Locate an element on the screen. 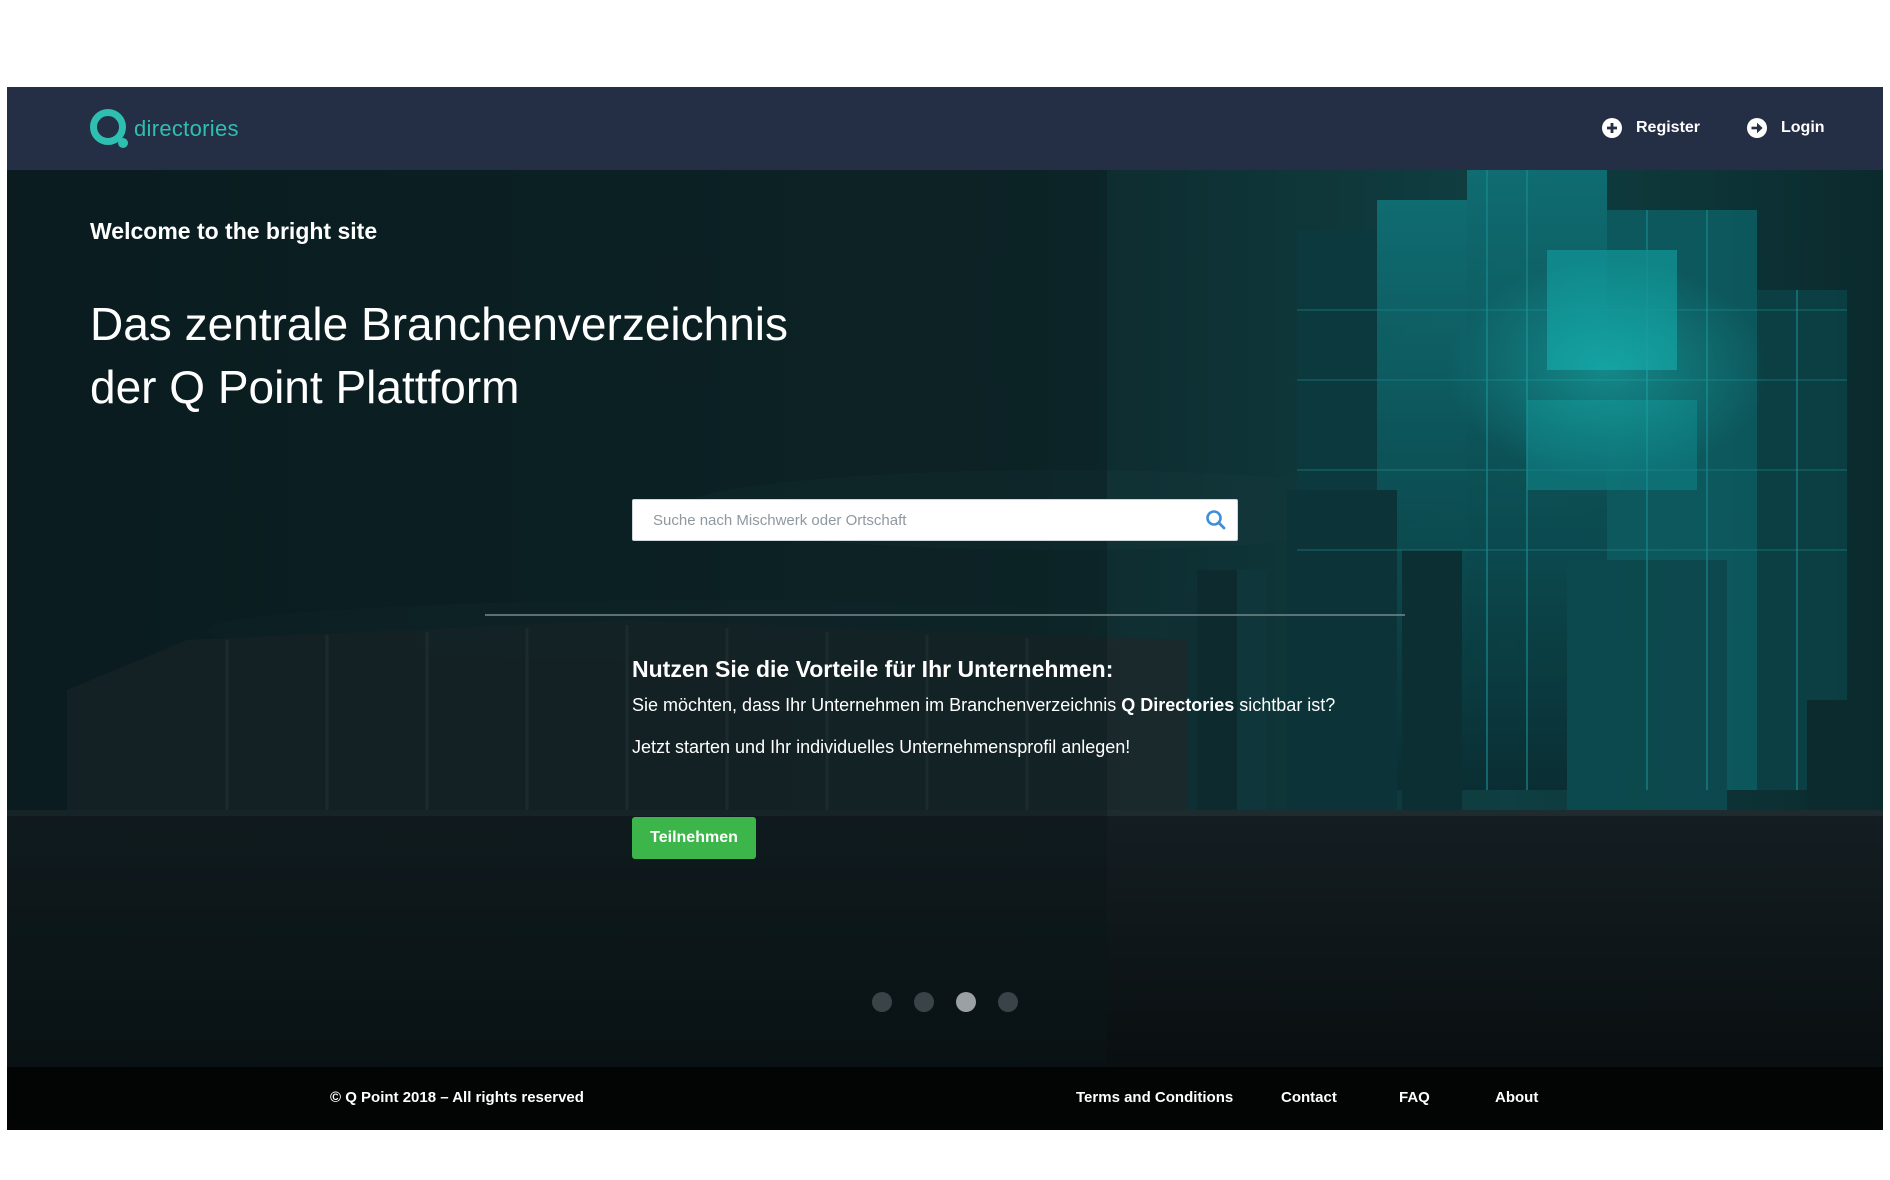 Image resolution: width=1890 pixels, height=1180 pixels. login-link: Login is located at coordinates (1786, 128).